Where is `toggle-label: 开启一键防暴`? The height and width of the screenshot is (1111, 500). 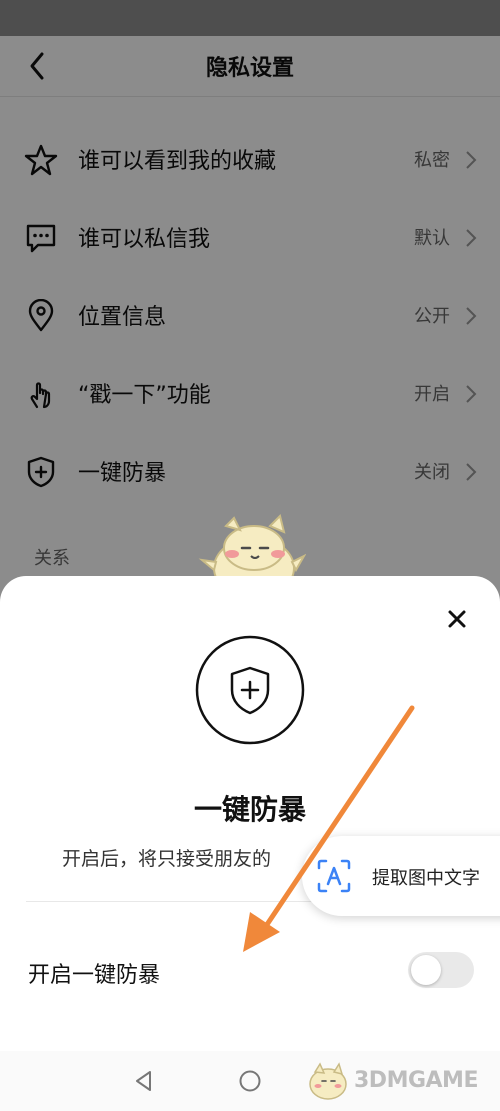 toggle-label: 开启一键防暴 is located at coordinates (94, 975).